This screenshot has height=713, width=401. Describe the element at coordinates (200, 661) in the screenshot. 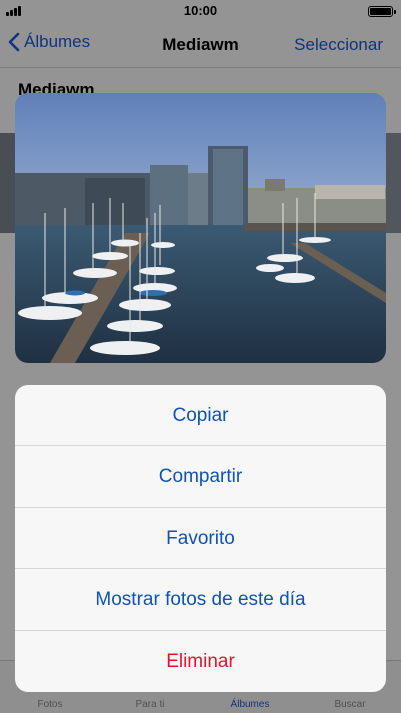

I see `delete-button: Eliminar` at that location.